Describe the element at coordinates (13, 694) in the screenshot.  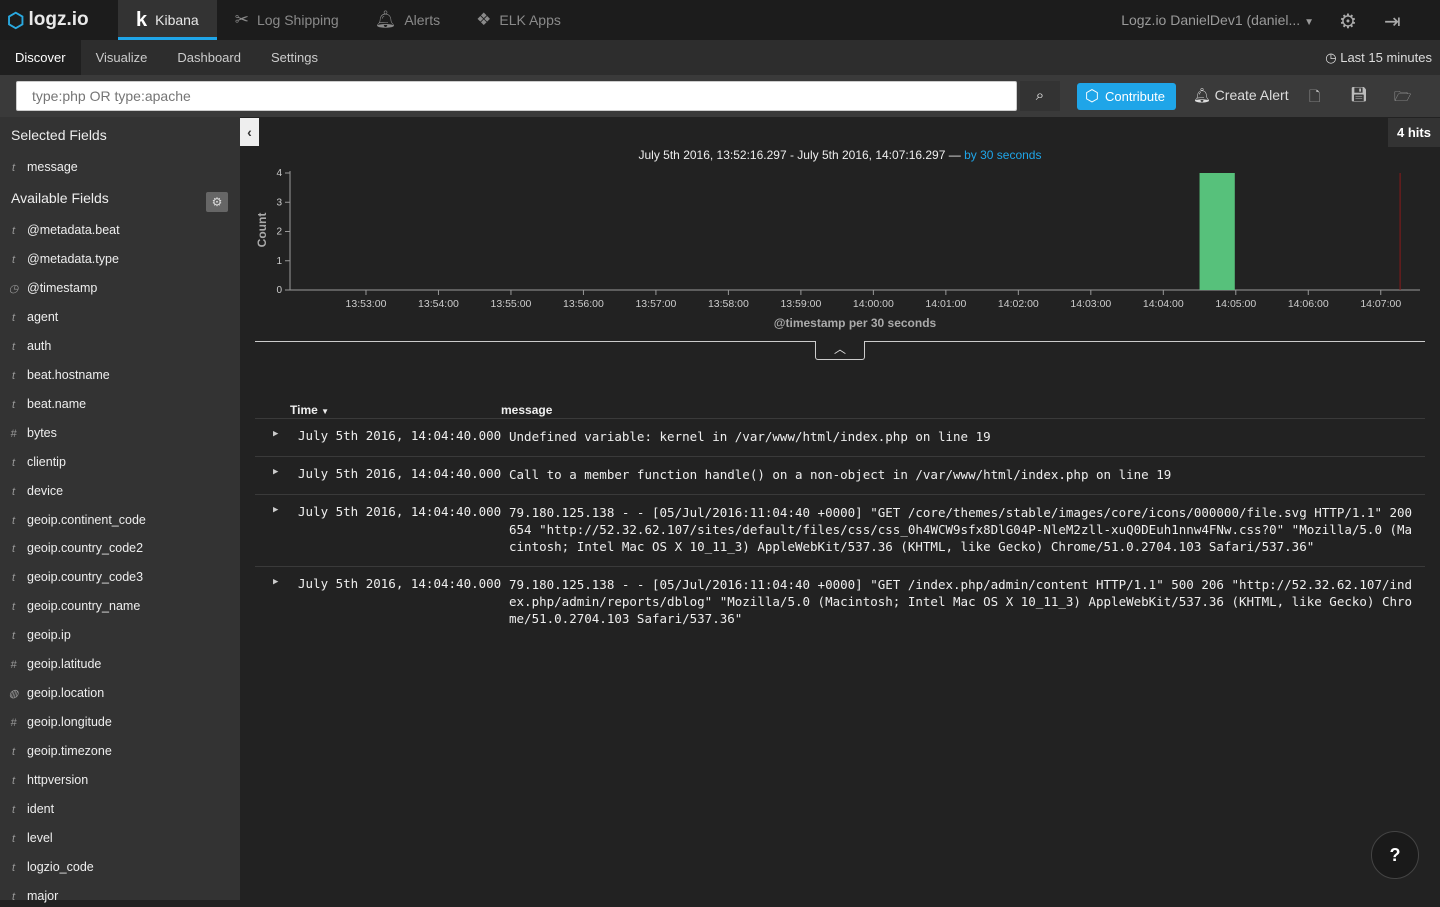
I see `globe-icon: ◍` at that location.